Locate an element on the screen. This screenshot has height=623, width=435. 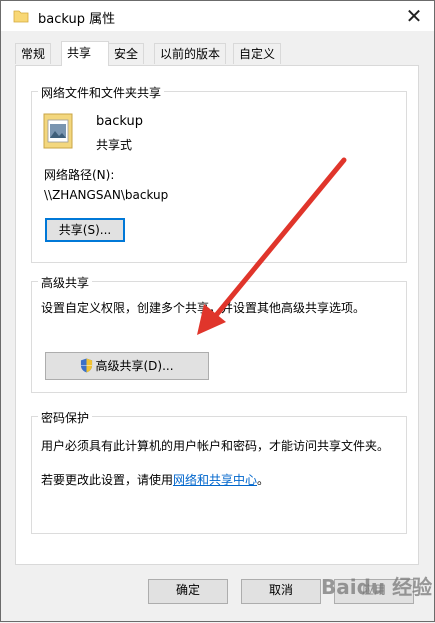
change-setting-text: 若要更改此设置，请使用网络和共享中心。 is located at coordinates (155, 479).